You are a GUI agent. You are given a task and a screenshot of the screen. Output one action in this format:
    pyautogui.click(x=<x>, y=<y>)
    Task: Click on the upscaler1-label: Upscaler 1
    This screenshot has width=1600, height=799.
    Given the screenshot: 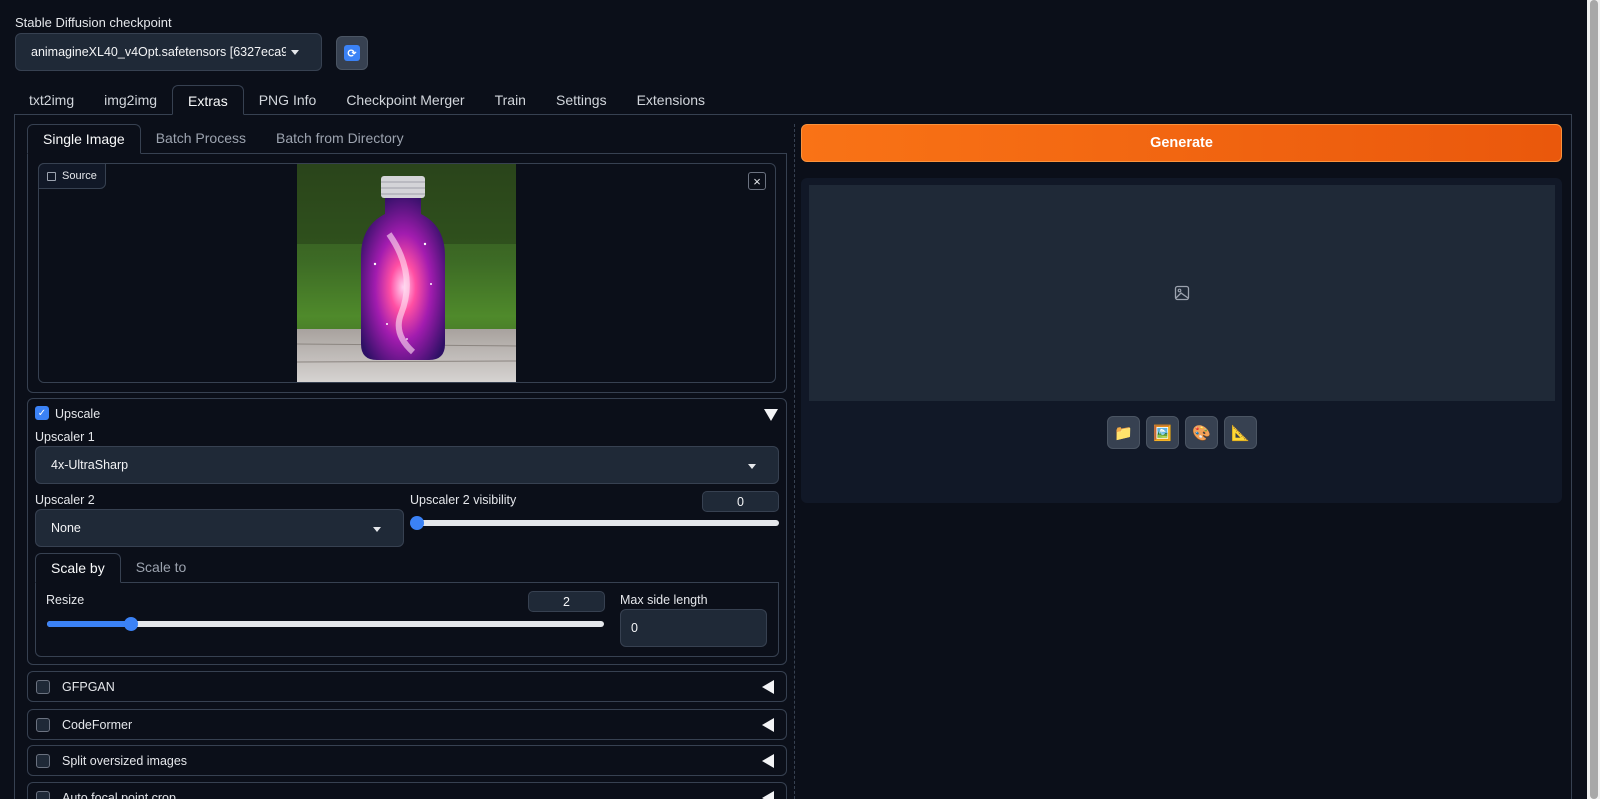 What is the action you would take?
    pyautogui.click(x=65, y=437)
    